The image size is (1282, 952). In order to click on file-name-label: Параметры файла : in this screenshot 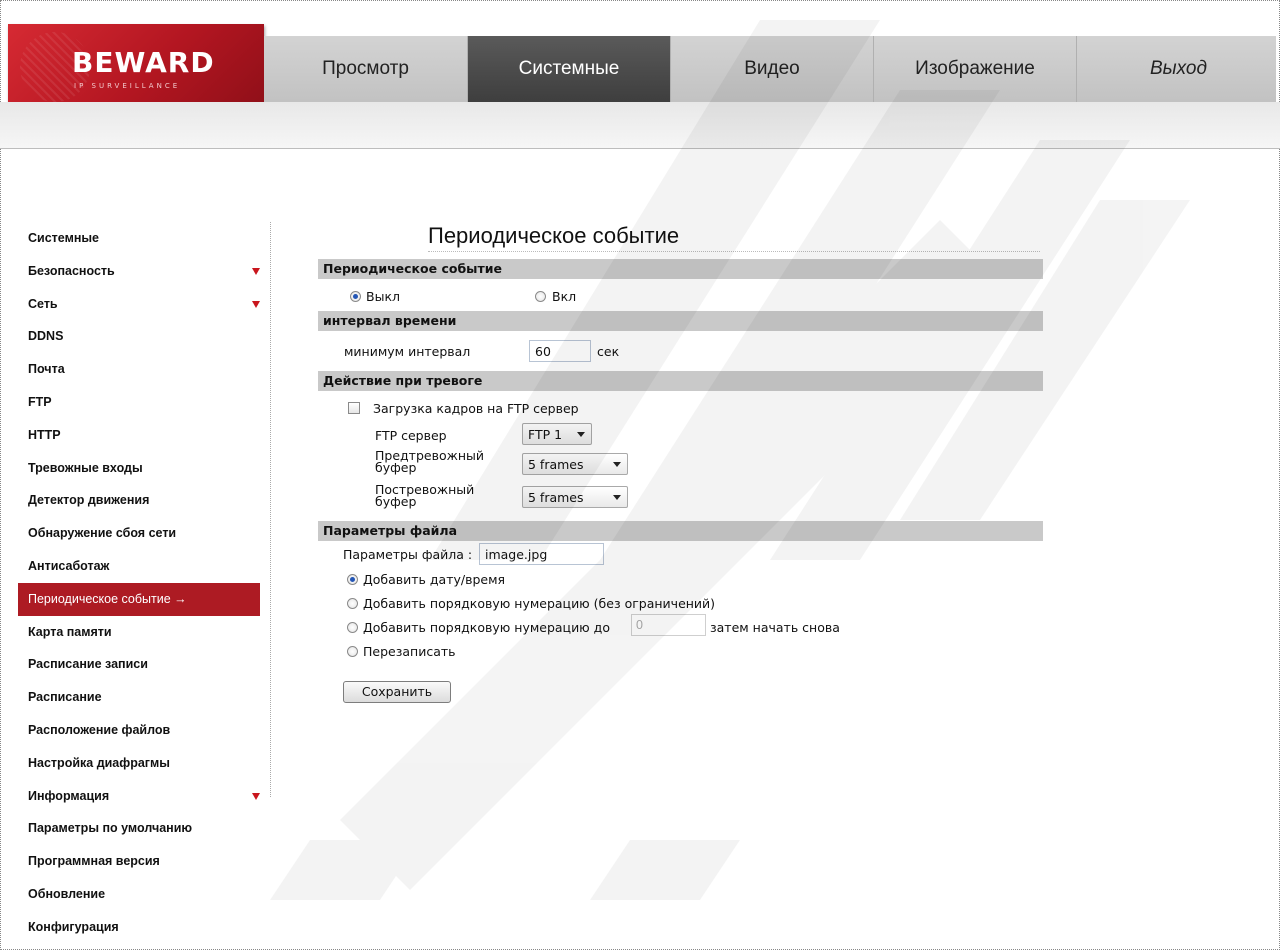, I will do `click(408, 554)`.